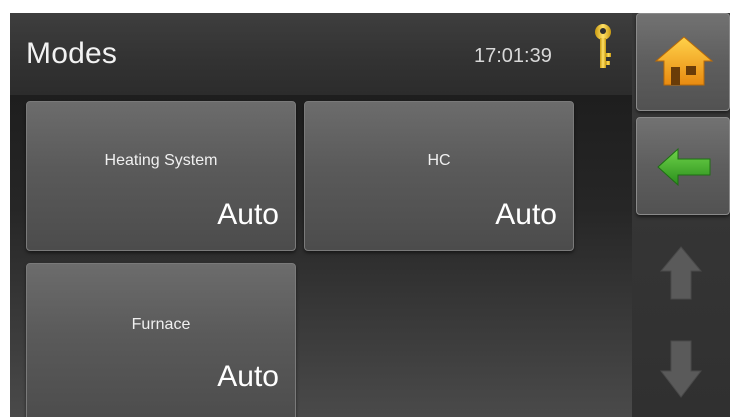 The height and width of the screenshot is (417, 730). What do you see at coordinates (681, 369) in the screenshot?
I see `scroll-down-arrow-icon` at bounding box center [681, 369].